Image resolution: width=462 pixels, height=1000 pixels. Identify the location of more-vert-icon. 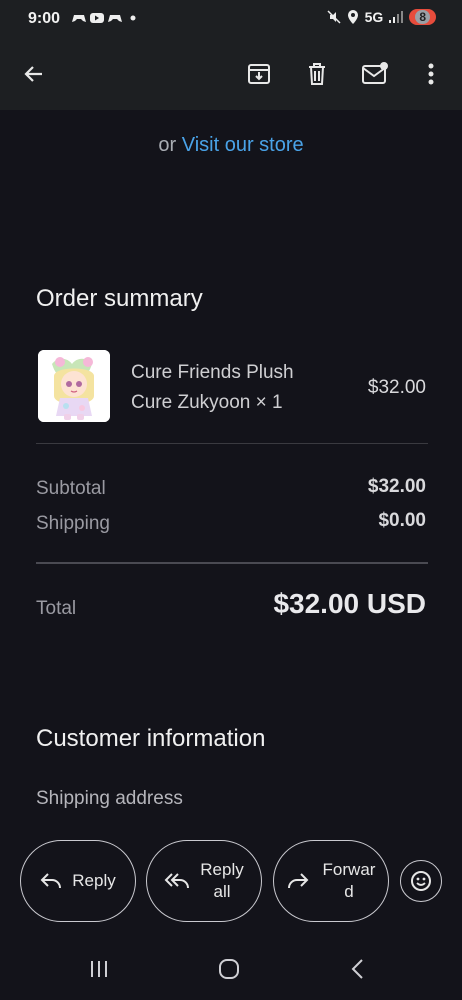
(431, 74).